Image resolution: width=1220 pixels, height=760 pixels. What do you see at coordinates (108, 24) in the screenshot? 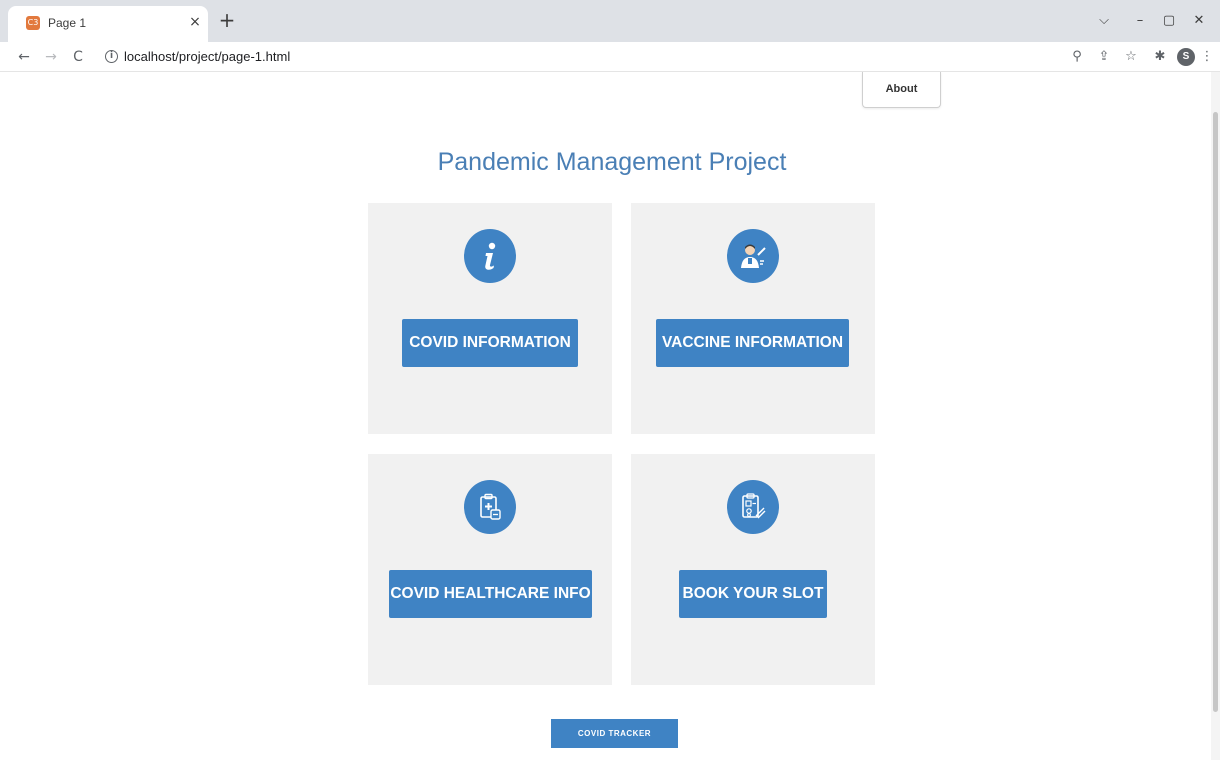
I see `browser-tab: C3 Page 1 ×` at bounding box center [108, 24].